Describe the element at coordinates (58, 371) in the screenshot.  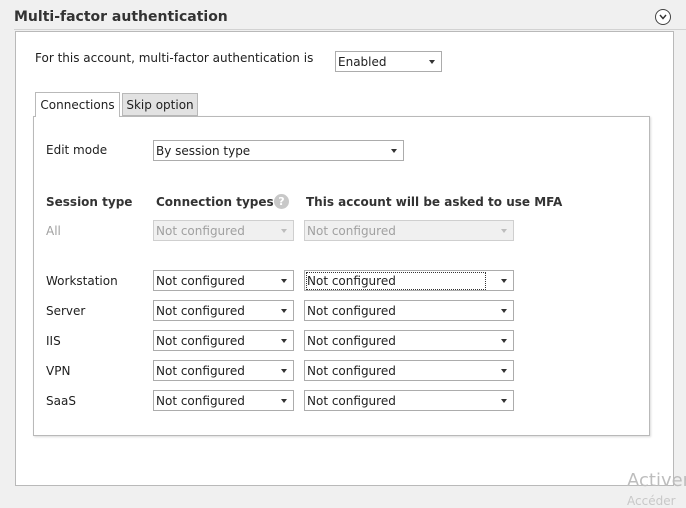
I see `session-label-vpn: VPN` at that location.